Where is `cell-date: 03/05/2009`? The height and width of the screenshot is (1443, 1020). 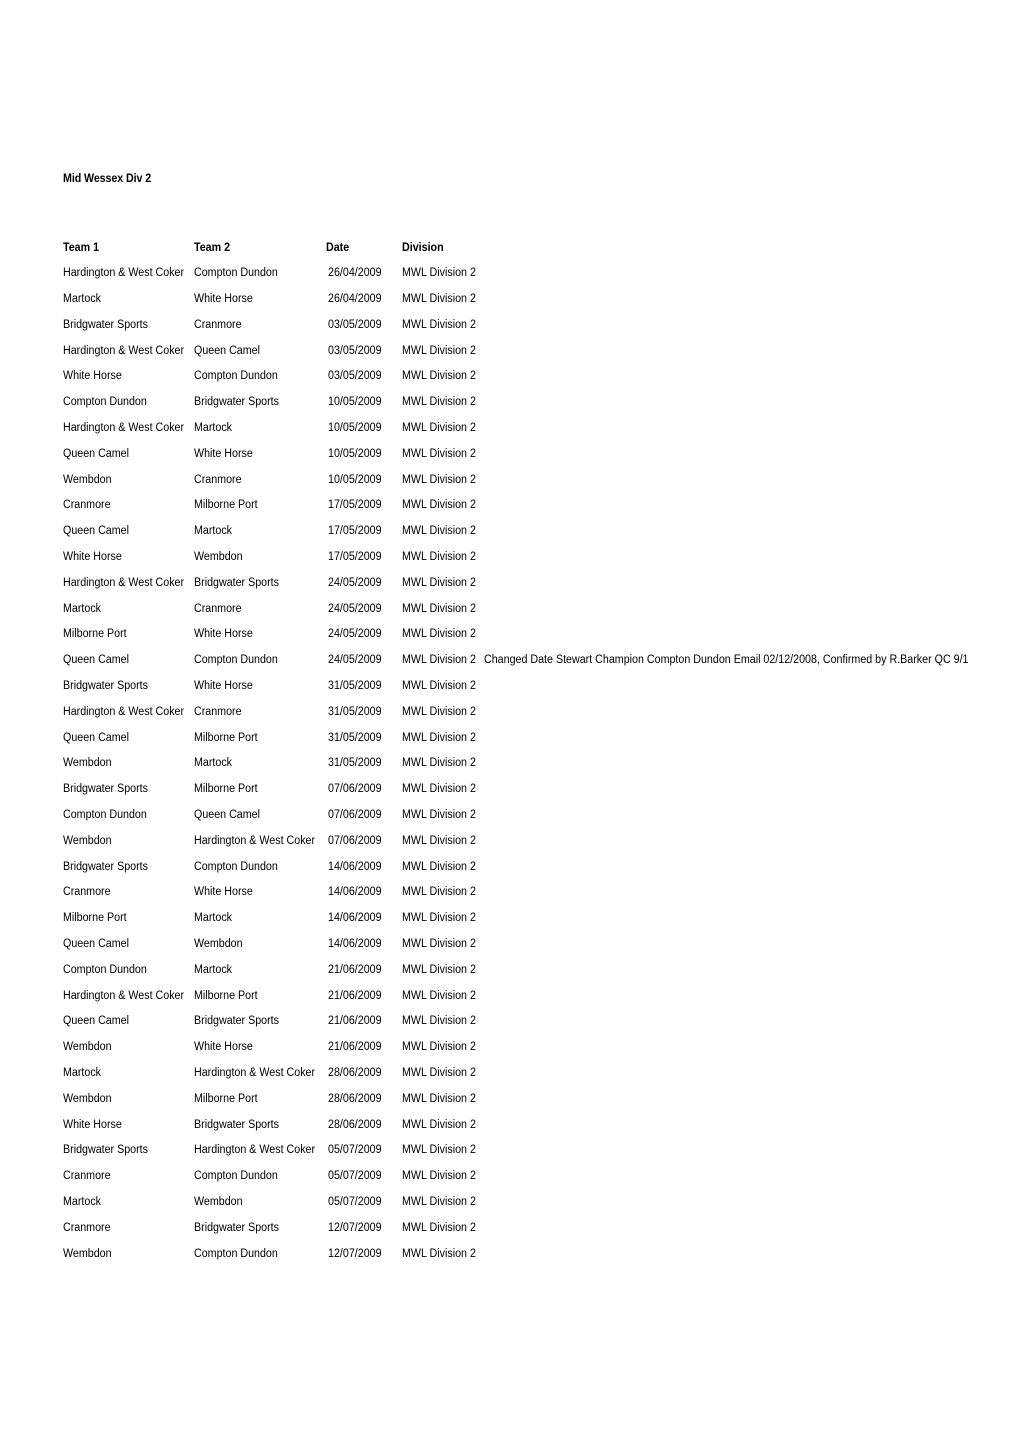
cell-date: 03/05/2009 is located at coordinates (363, 319).